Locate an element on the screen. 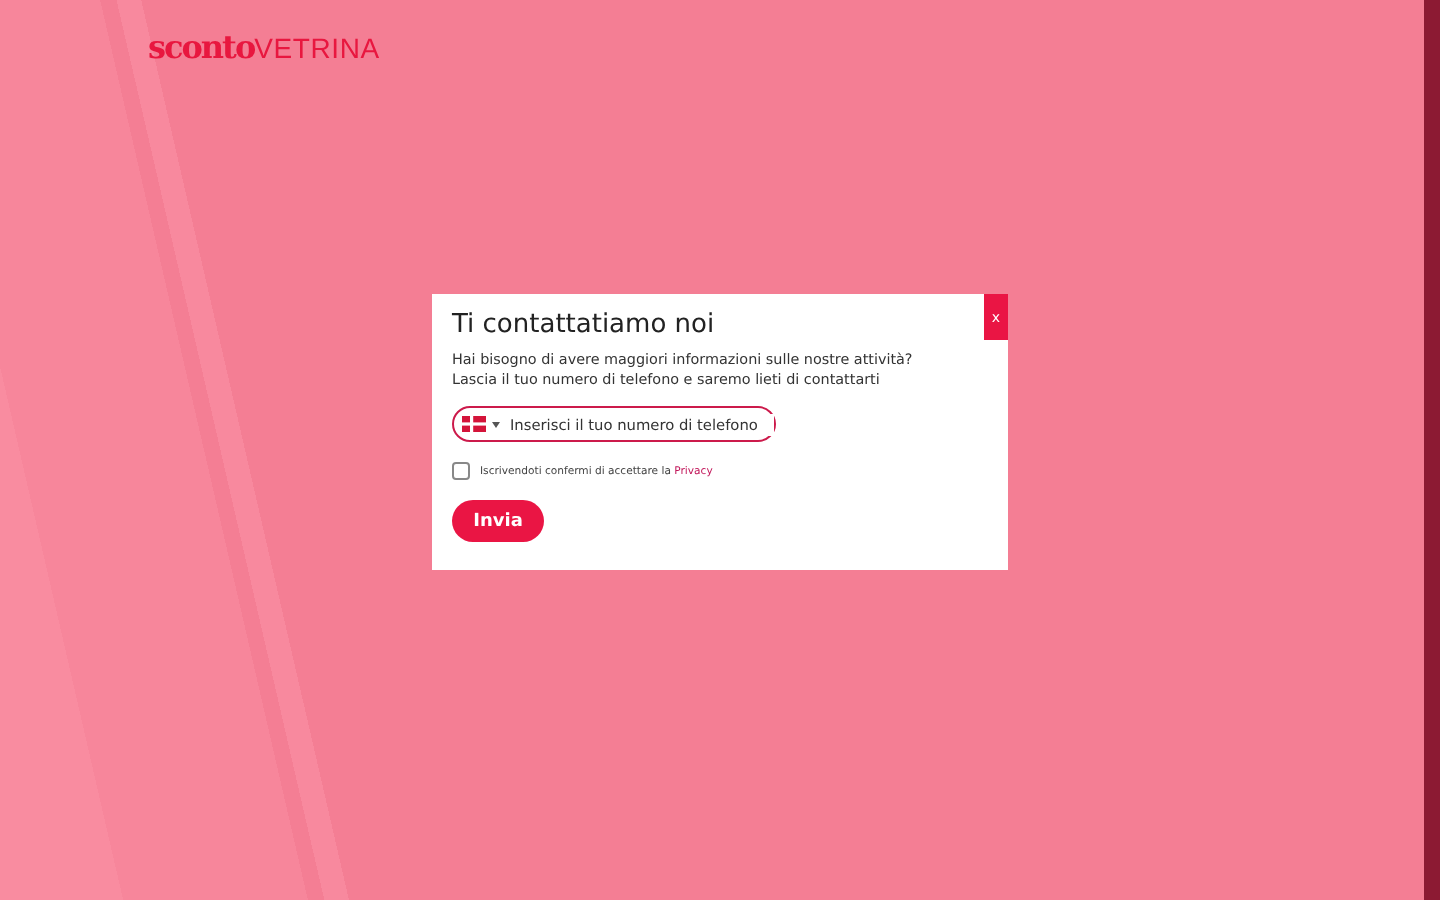  dialog-title: Ti contattatiamo noi is located at coordinates (584, 325).